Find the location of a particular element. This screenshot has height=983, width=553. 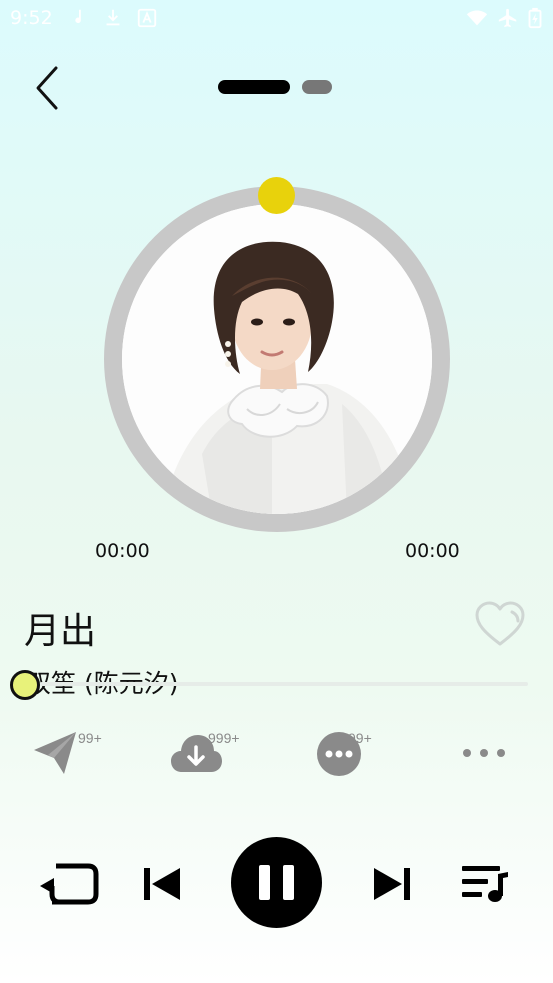

pause-button is located at coordinates (276, 882).